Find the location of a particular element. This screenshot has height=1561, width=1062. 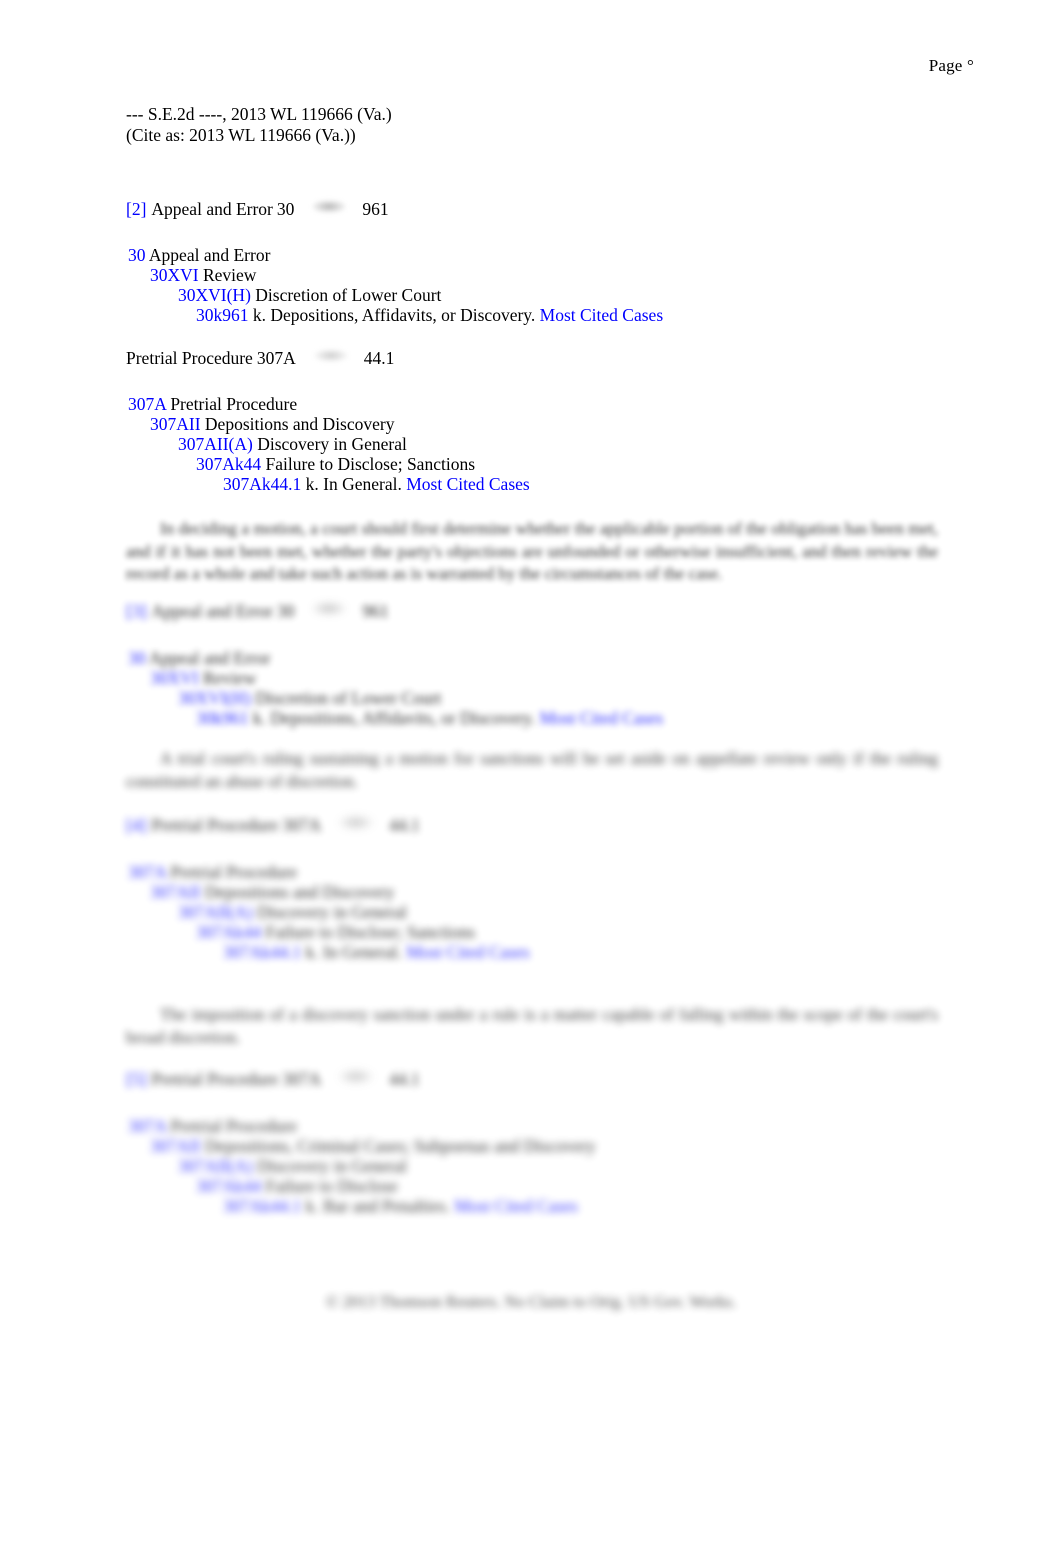

headnote-marker-2: [2] is located at coordinates (136, 209).